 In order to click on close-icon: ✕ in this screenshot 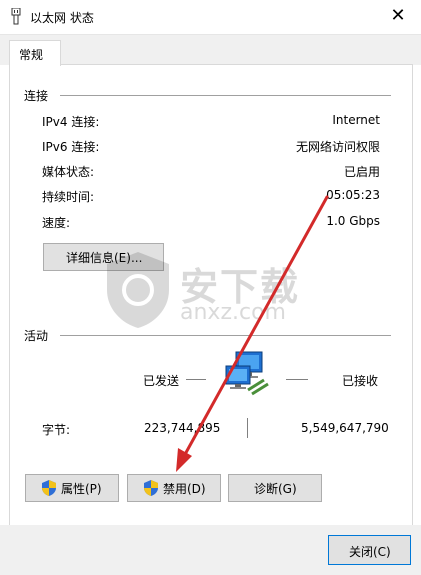, I will do `click(398, 15)`.